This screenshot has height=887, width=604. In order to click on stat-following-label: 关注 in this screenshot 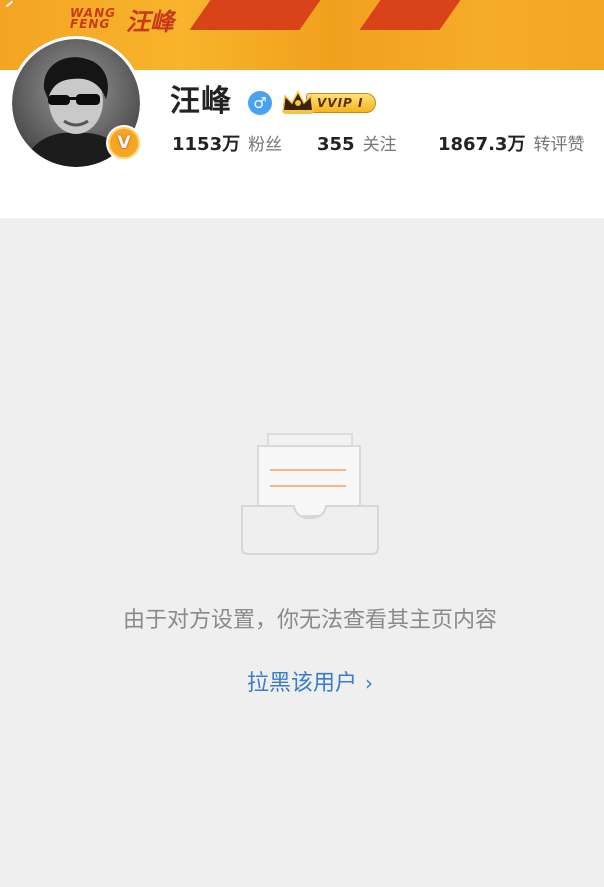, I will do `click(379, 145)`.